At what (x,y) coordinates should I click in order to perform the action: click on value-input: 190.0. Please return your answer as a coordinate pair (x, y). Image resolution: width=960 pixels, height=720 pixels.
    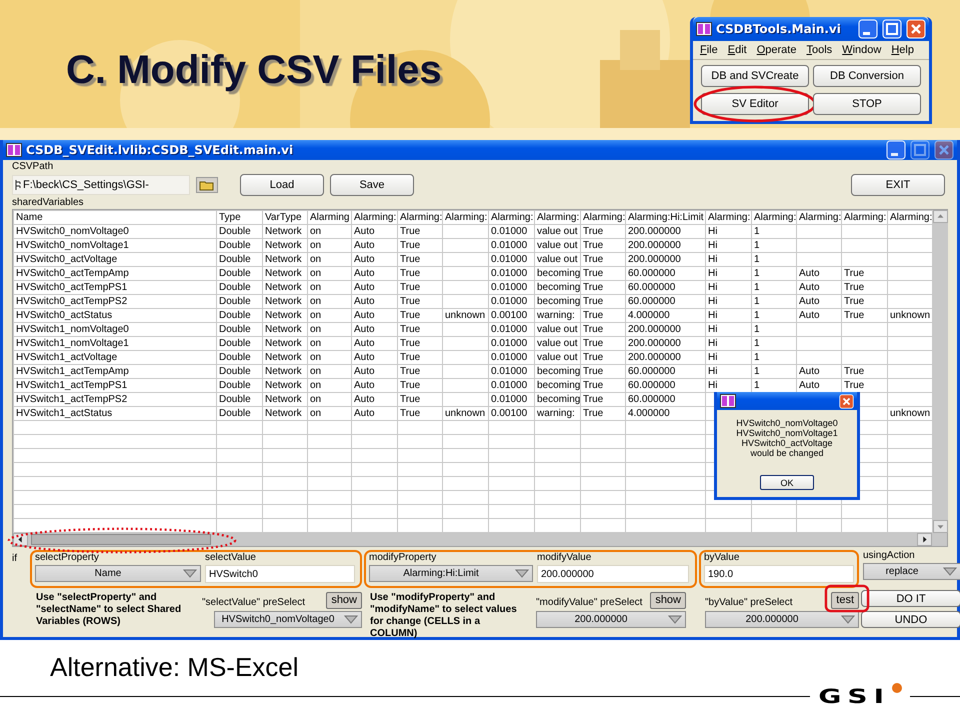
    Looking at the image, I should click on (779, 574).